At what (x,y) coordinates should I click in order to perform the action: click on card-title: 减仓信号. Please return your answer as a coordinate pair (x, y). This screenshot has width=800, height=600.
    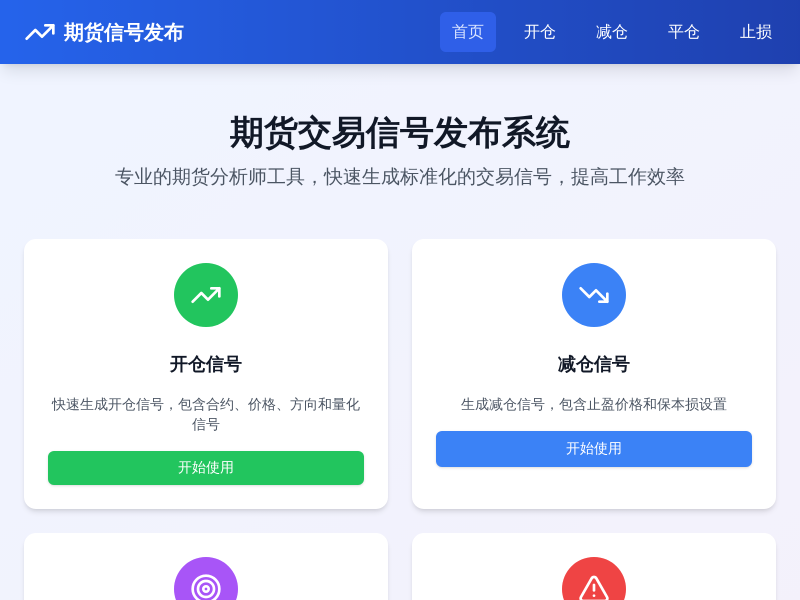
    Looking at the image, I should click on (594, 365).